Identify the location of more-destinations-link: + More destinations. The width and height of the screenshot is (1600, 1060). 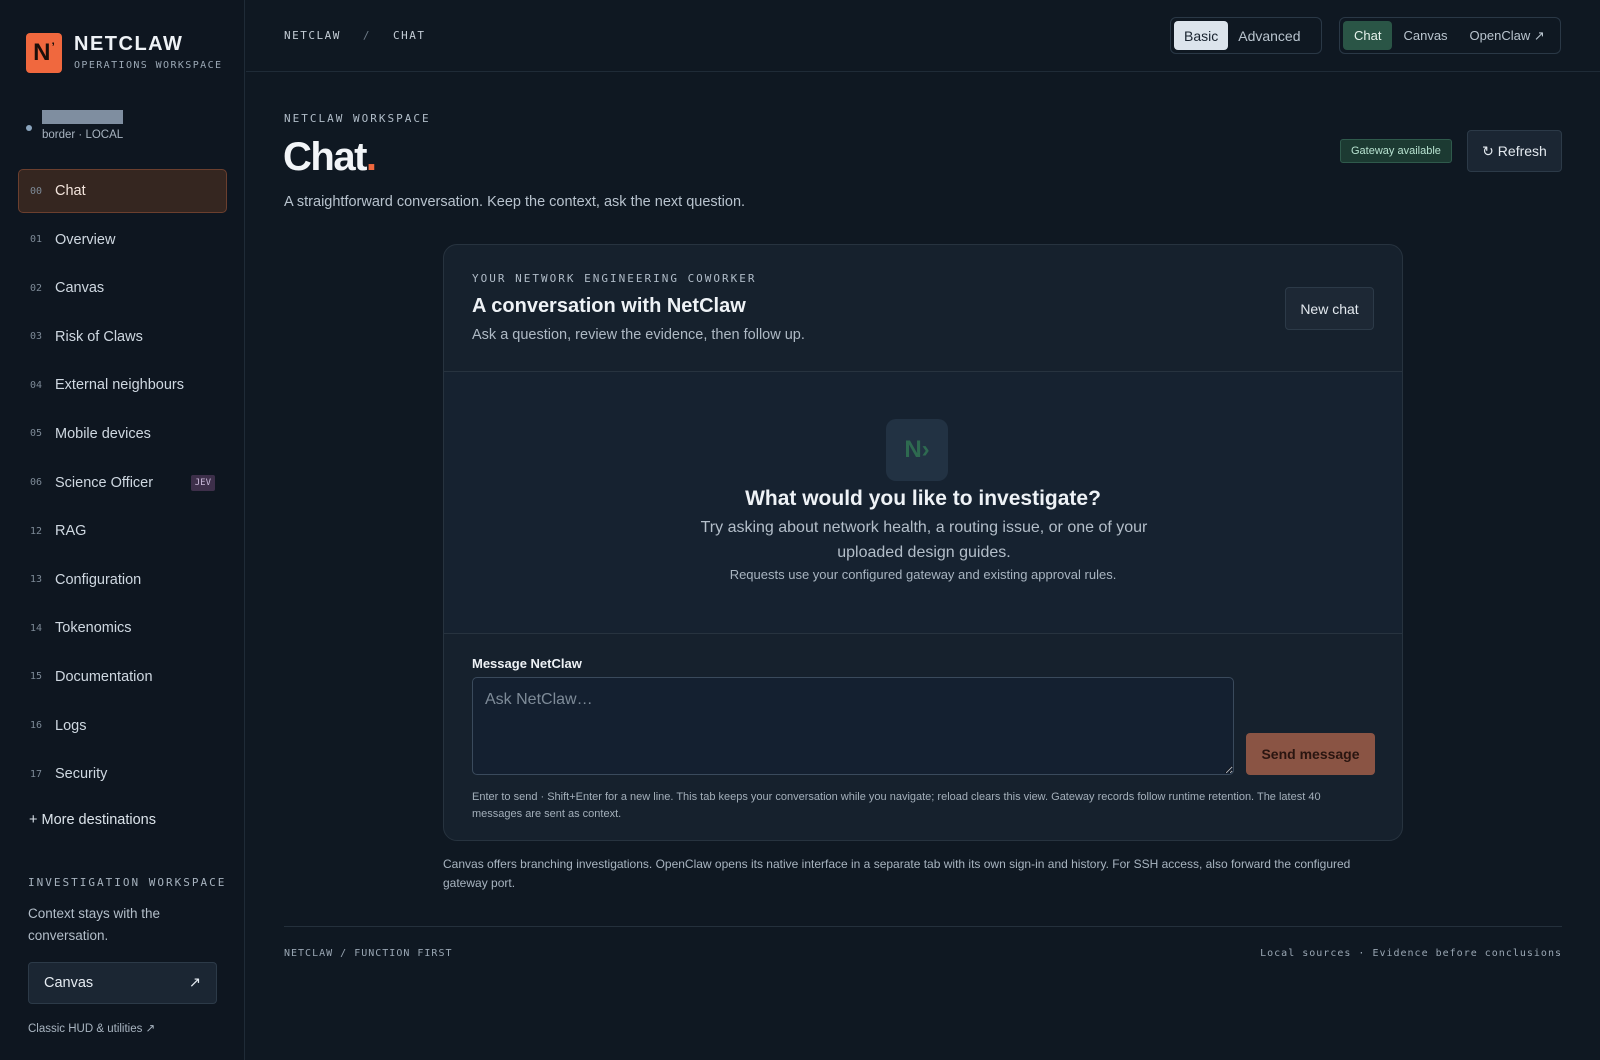
(92, 820).